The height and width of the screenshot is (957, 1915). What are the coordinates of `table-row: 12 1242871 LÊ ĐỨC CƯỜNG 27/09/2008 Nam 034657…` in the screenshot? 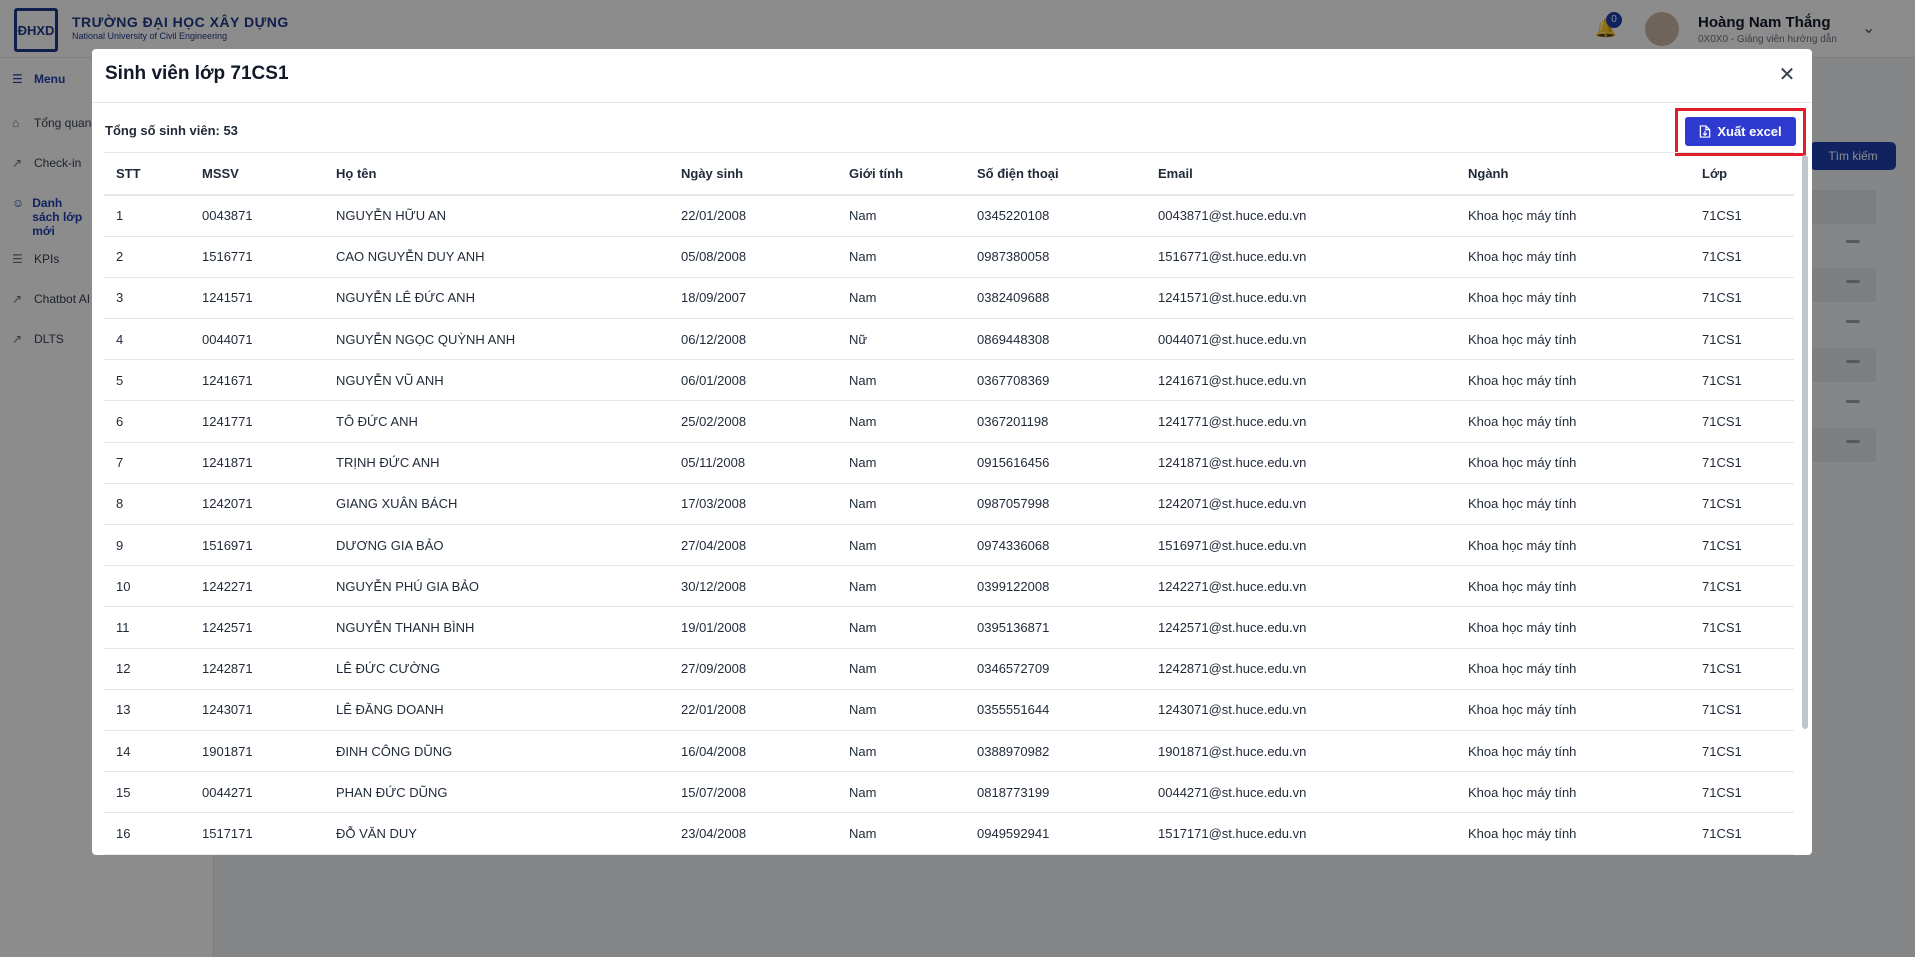 It's located at (949, 669).